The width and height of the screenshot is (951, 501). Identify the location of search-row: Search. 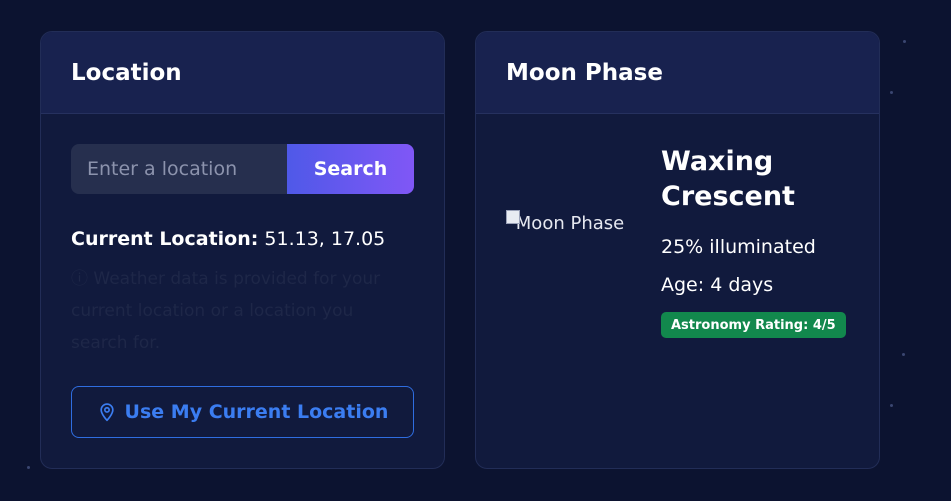
(242, 169).